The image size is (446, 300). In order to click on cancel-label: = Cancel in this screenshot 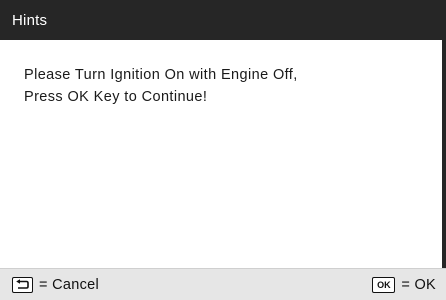, I will do `click(69, 284)`.